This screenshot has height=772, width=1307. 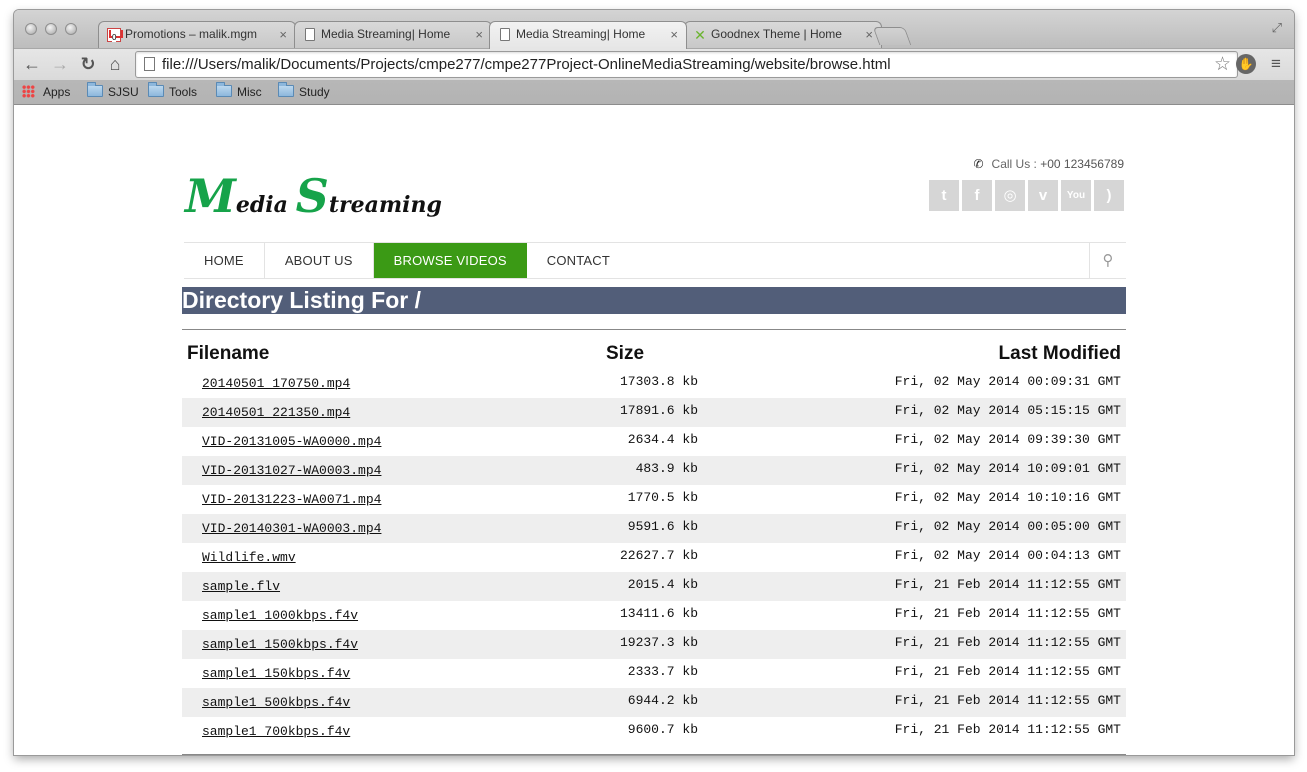 What do you see at coordinates (977, 195) in the screenshot?
I see `facebook-icon: f` at bounding box center [977, 195].